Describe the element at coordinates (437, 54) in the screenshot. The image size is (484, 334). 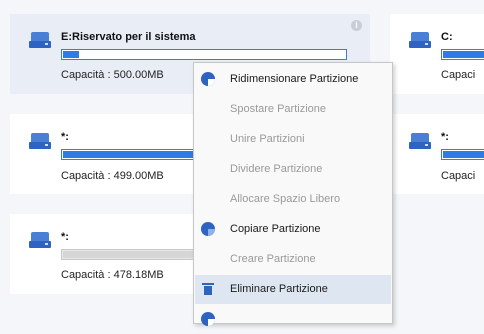
I see `partition-card-c: C: Capaci` at that location.